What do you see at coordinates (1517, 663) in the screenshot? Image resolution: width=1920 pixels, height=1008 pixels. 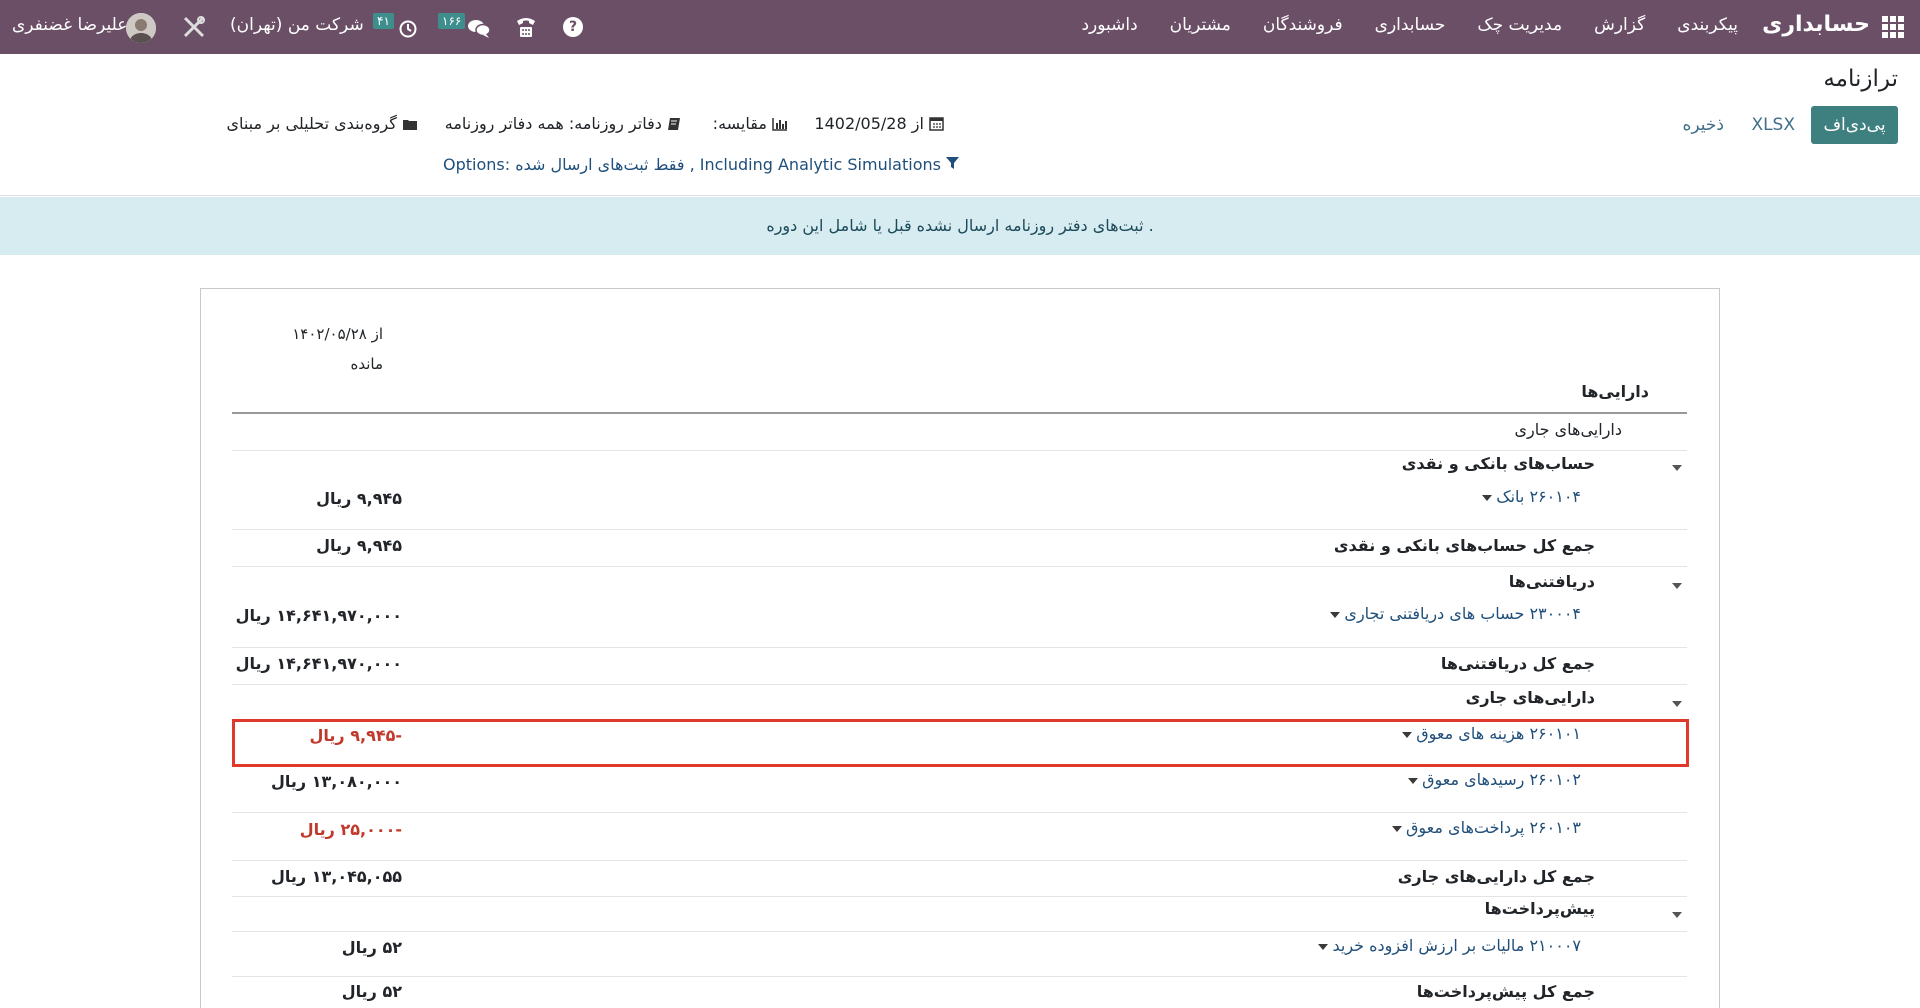 I see `row-label: جمع کل دریافتنی‌ها` at bounding box center [1517, 663].